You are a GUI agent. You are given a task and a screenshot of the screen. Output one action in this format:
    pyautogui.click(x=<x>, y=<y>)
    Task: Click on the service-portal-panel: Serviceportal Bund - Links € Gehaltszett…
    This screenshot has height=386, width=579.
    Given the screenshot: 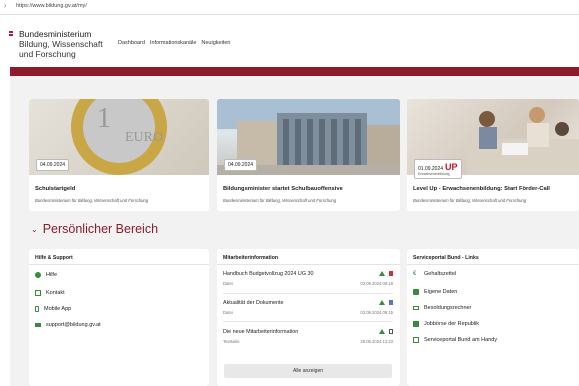 What is the action you would take?
    pyautogui.click(x=493, y=317)
    